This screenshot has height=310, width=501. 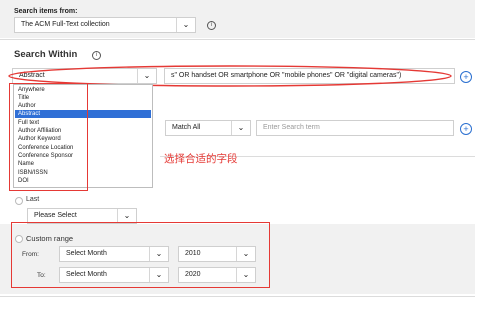 I want to click on custom-range-highlight-box, so click(x=140, y=255).